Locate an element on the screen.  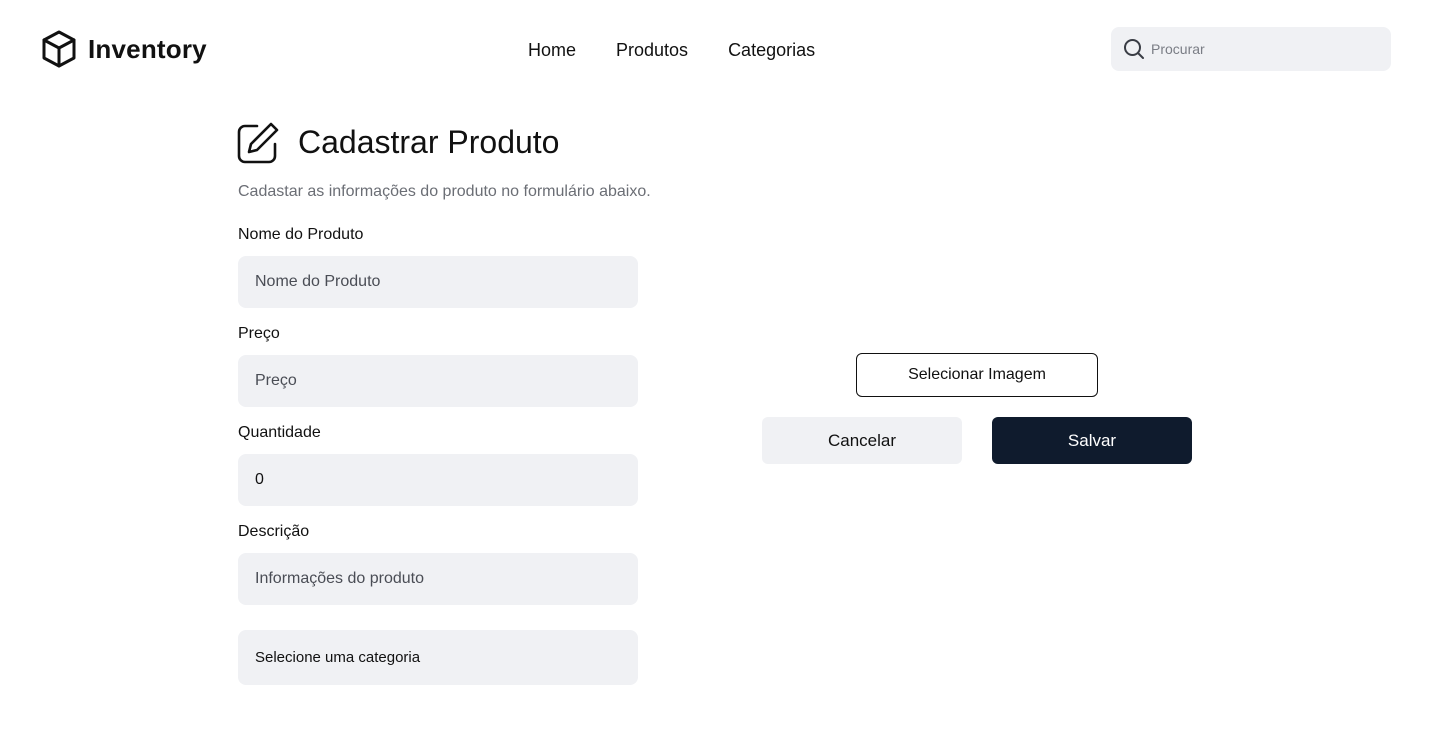
edit-icon is located at coordinates (258, 143).